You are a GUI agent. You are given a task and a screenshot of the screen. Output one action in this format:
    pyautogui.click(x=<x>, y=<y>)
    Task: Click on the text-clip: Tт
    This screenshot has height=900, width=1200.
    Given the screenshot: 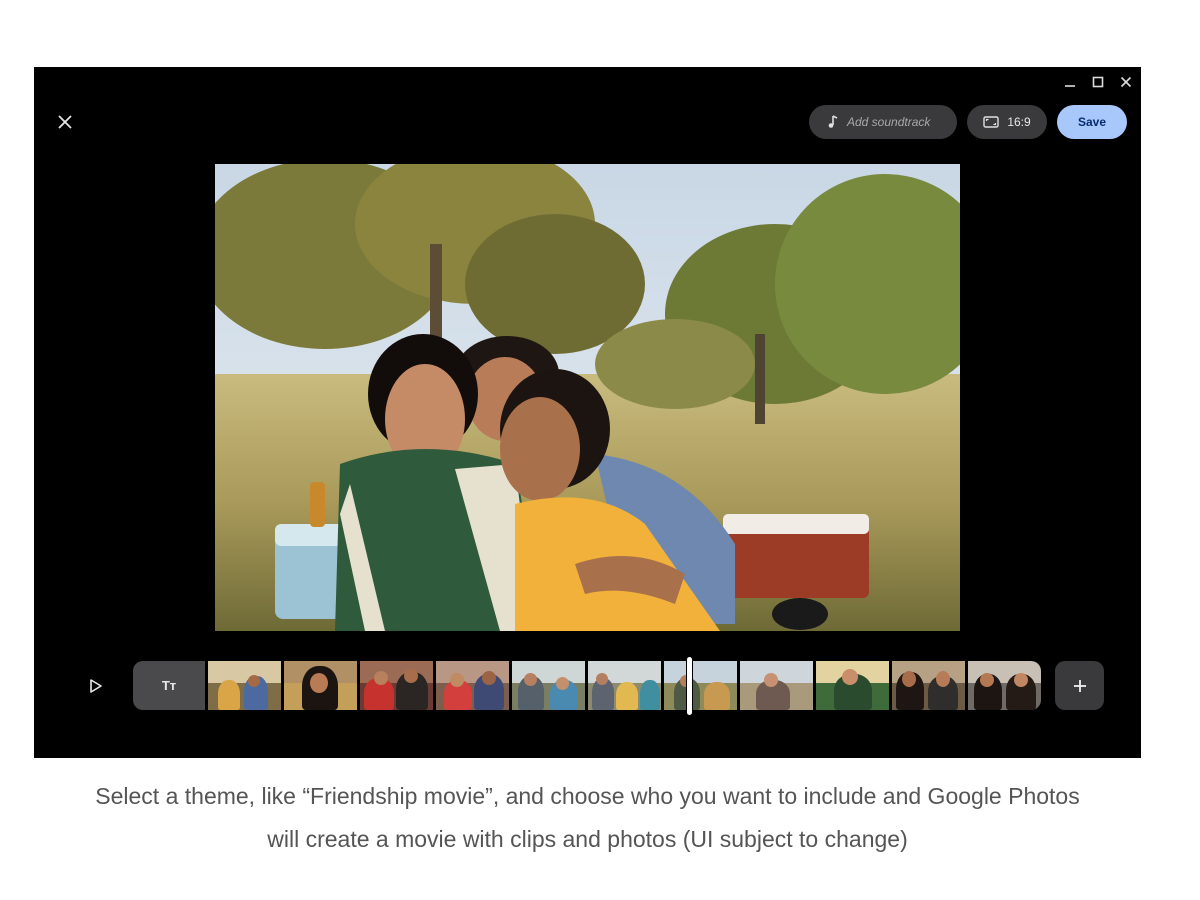 What is the action you would take?
    pyautogui.click(x=169, y=685)
    